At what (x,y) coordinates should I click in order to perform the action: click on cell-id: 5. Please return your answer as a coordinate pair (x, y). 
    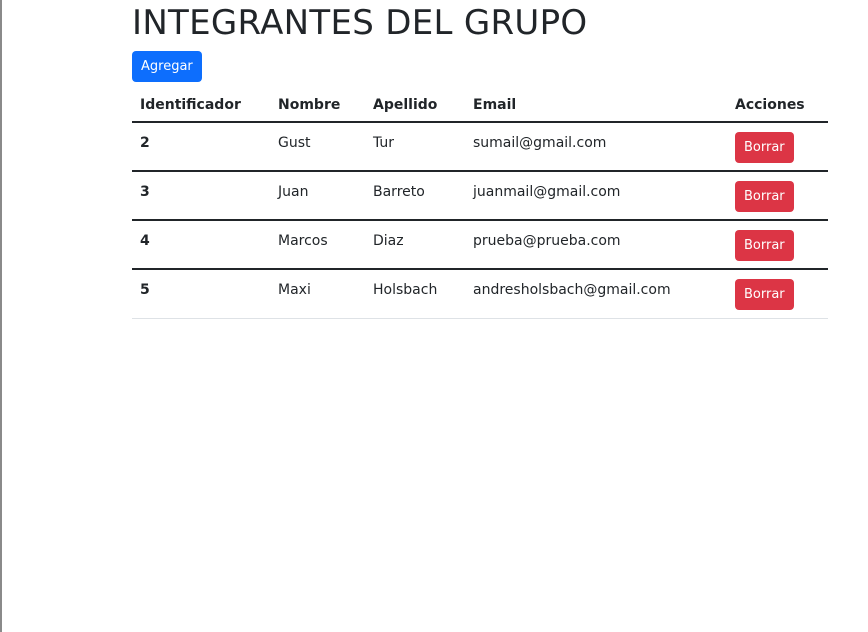
    Looking at the image, I should click on (201, 294).